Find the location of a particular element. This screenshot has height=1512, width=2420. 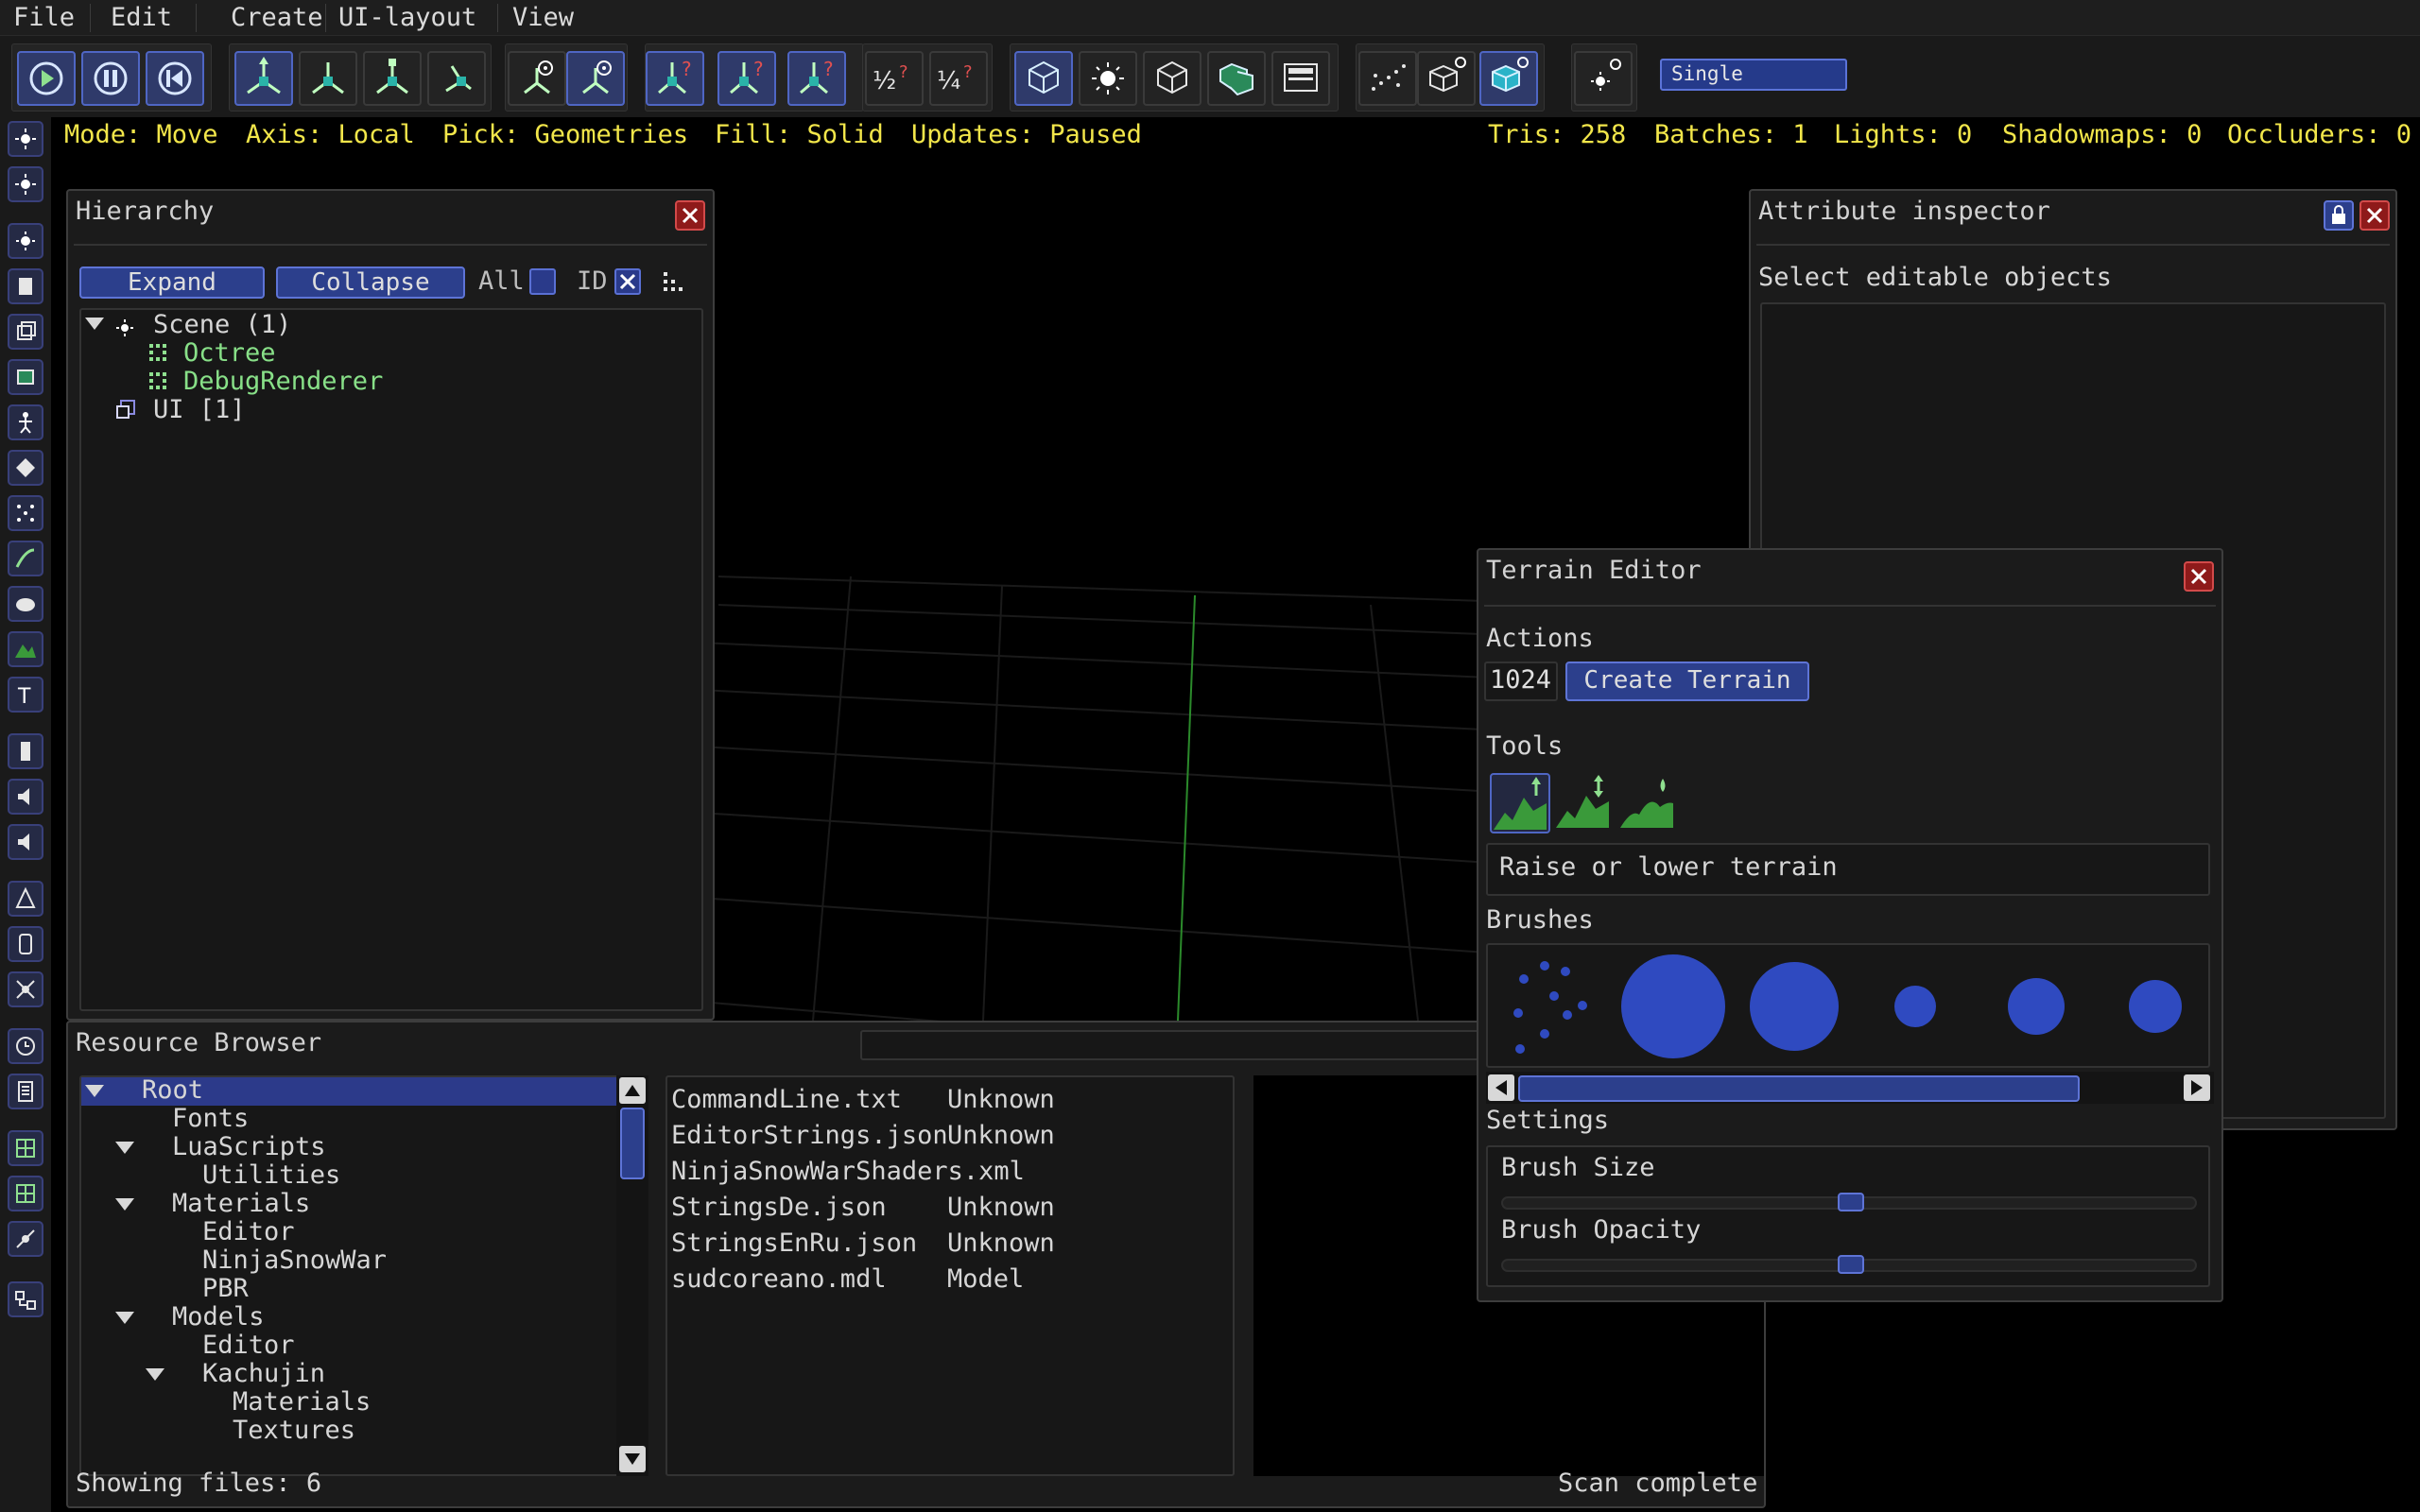

file-name: NinjaSnowWarShaders.xml is located at coordinates (848, 1171).